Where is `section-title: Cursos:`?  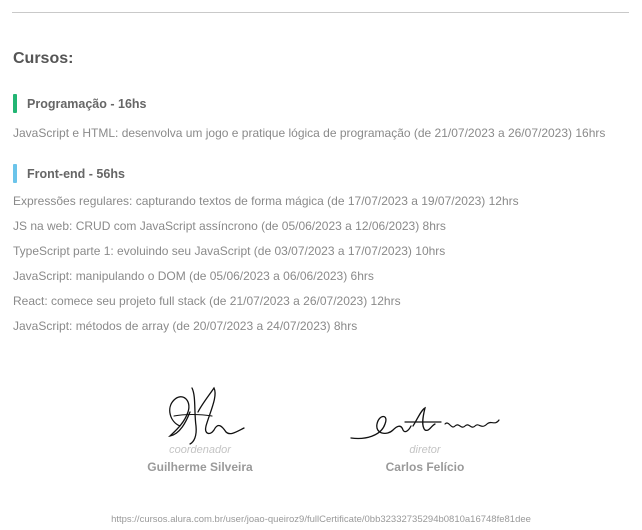
section-title: Cursos: is located at coordinates (43, 58).